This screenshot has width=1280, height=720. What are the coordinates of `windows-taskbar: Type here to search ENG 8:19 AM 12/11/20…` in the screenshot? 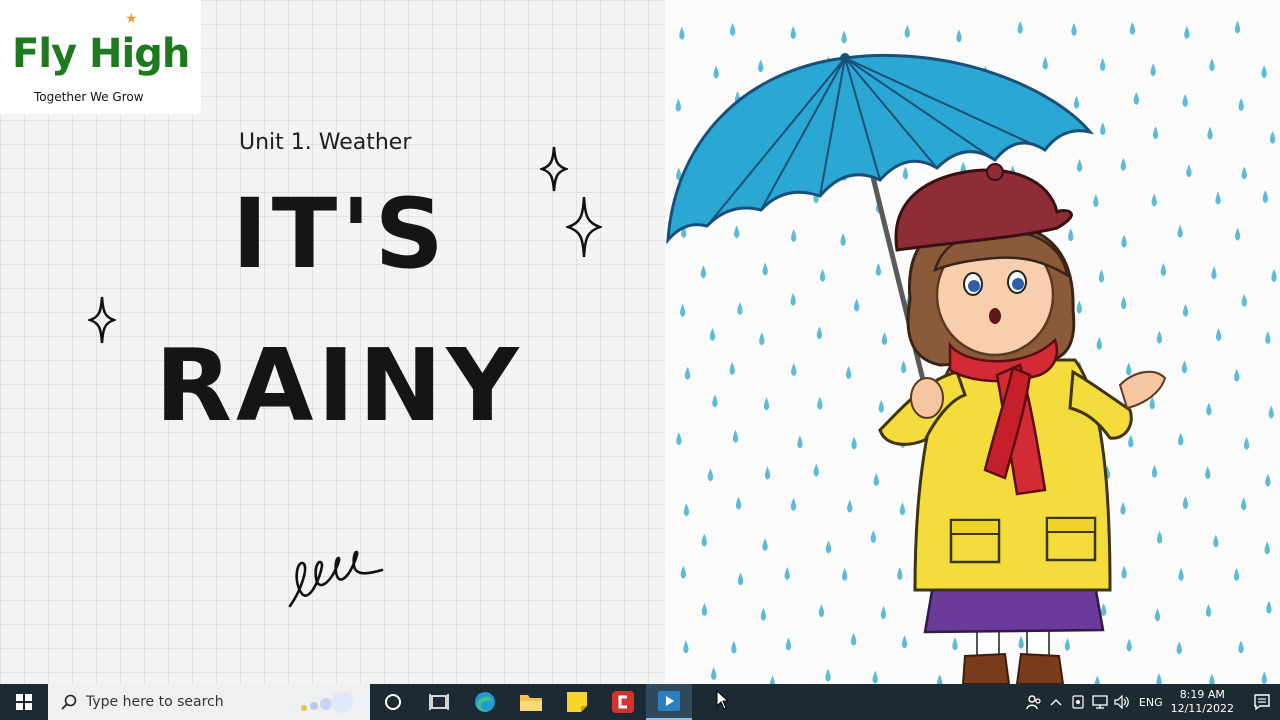 It's located at (640, 702).